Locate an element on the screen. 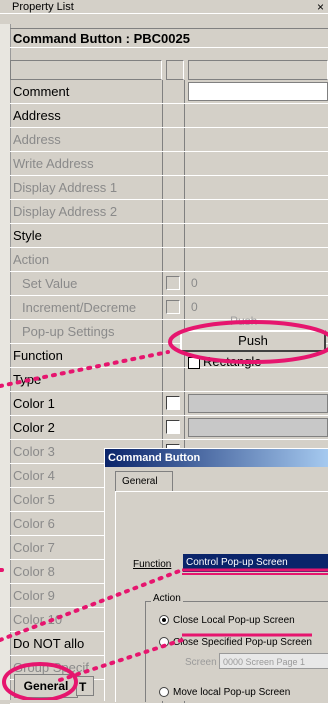  property-name: Type is located at coordinates (27, 379).